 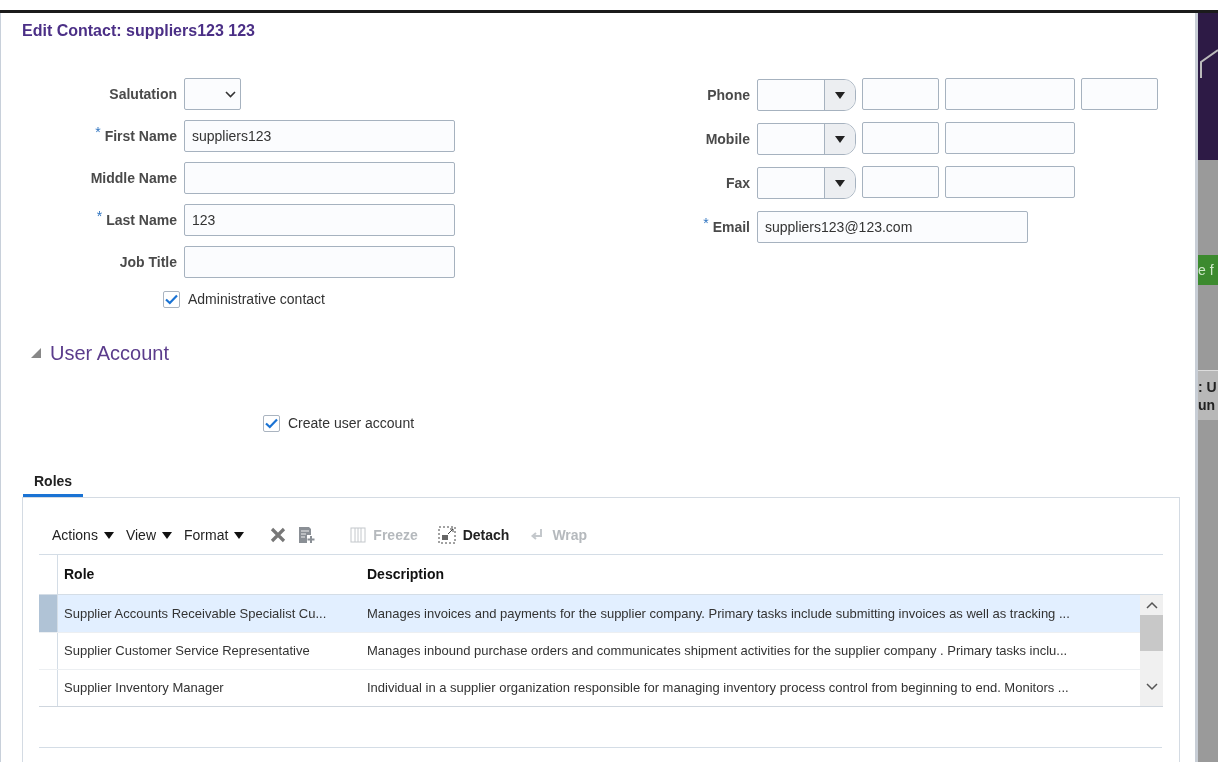 I want to click on text-field: suppliers123, so click(x=319, y=136).